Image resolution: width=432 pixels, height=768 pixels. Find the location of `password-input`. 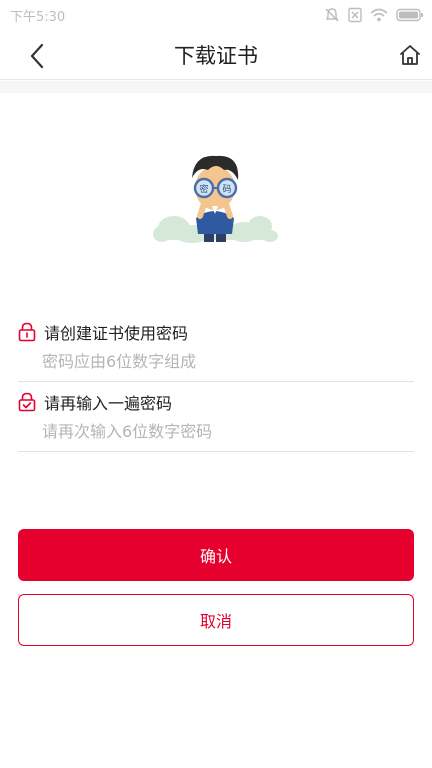

password-input is located at coordinates (222, 361).